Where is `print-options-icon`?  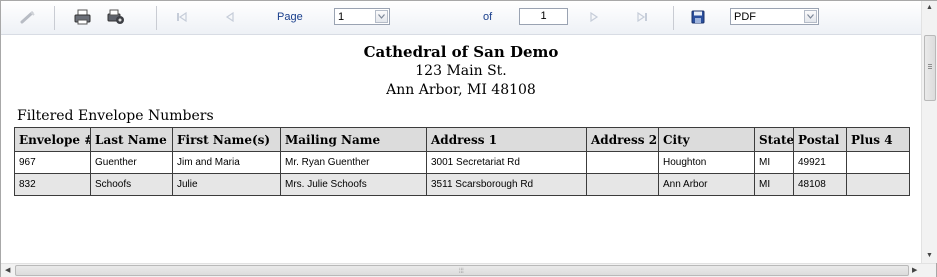 print-options-icon is located at coordinates (116, 17).